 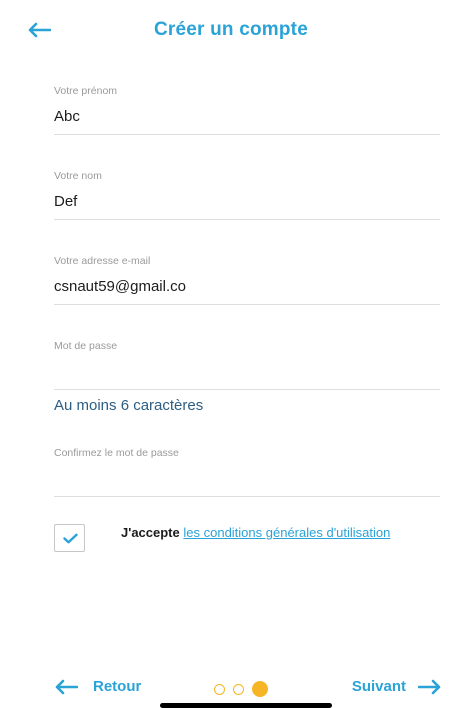 What do you see at coordinates (429, 686) in the screenshot?
I see `arrow-right-icon` at bounding box center [429, 686].